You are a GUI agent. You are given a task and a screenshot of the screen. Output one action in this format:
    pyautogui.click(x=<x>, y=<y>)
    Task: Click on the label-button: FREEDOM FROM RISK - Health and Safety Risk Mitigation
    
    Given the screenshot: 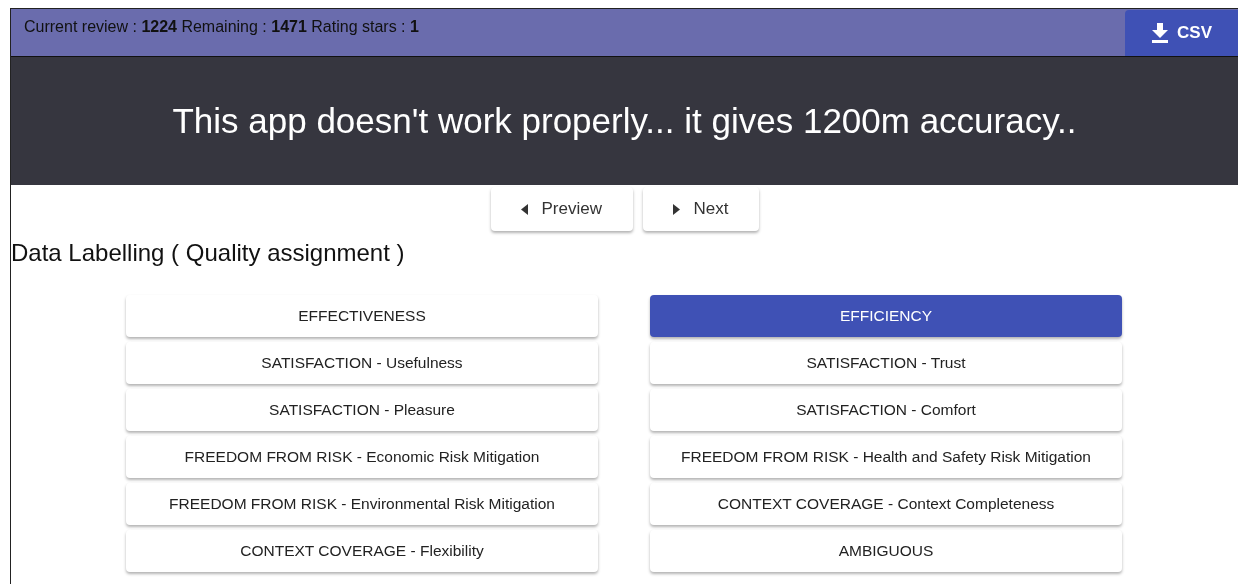 What is the action you would take?
    pyautogui.click(x=886, y=457)
    